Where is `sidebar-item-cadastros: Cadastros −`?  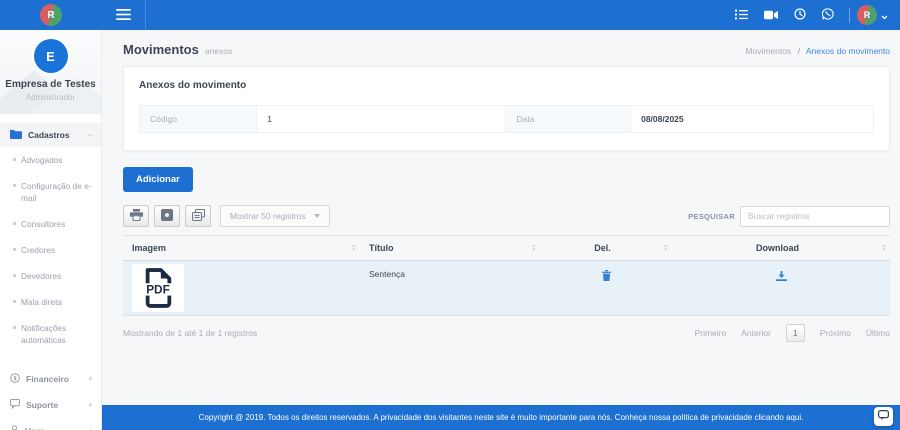
sidebar-item-cadastros: Cadastros − is located at coordinates (50, 135).